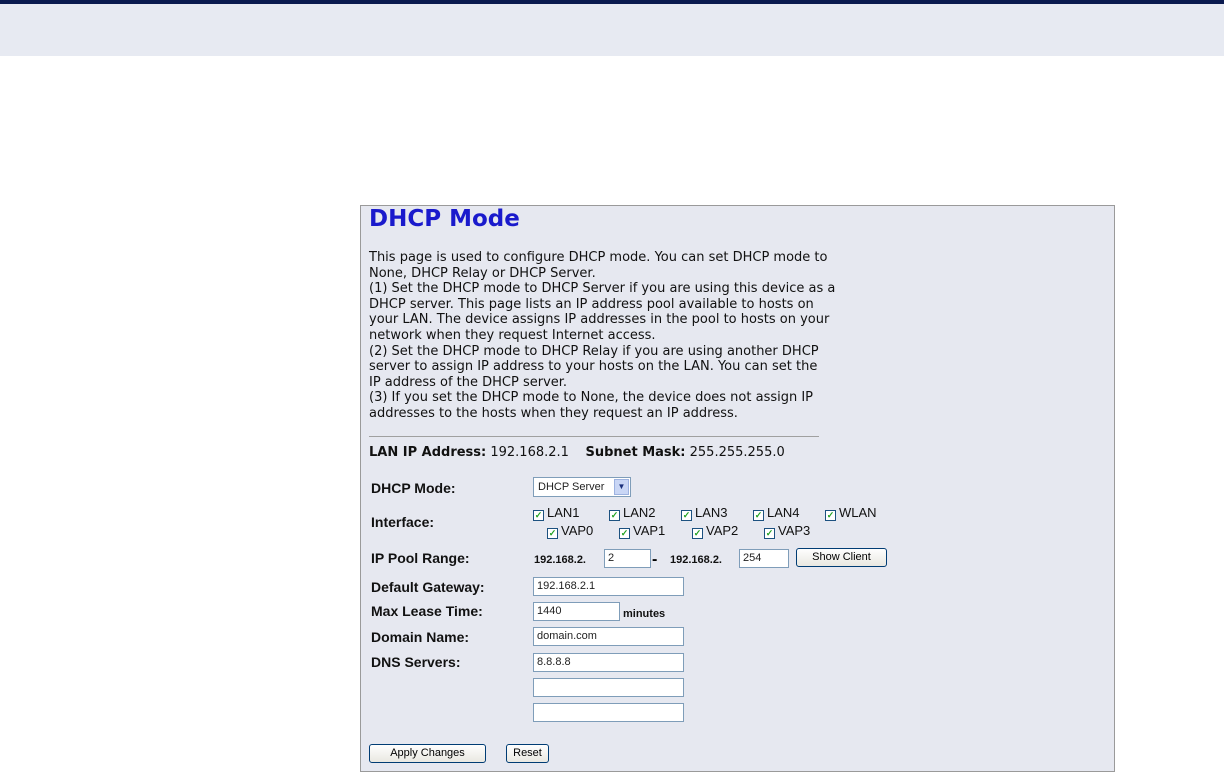 This screenshot has height=774, width=1224. I want to click on dns-server-2-input, so click(608, 687).